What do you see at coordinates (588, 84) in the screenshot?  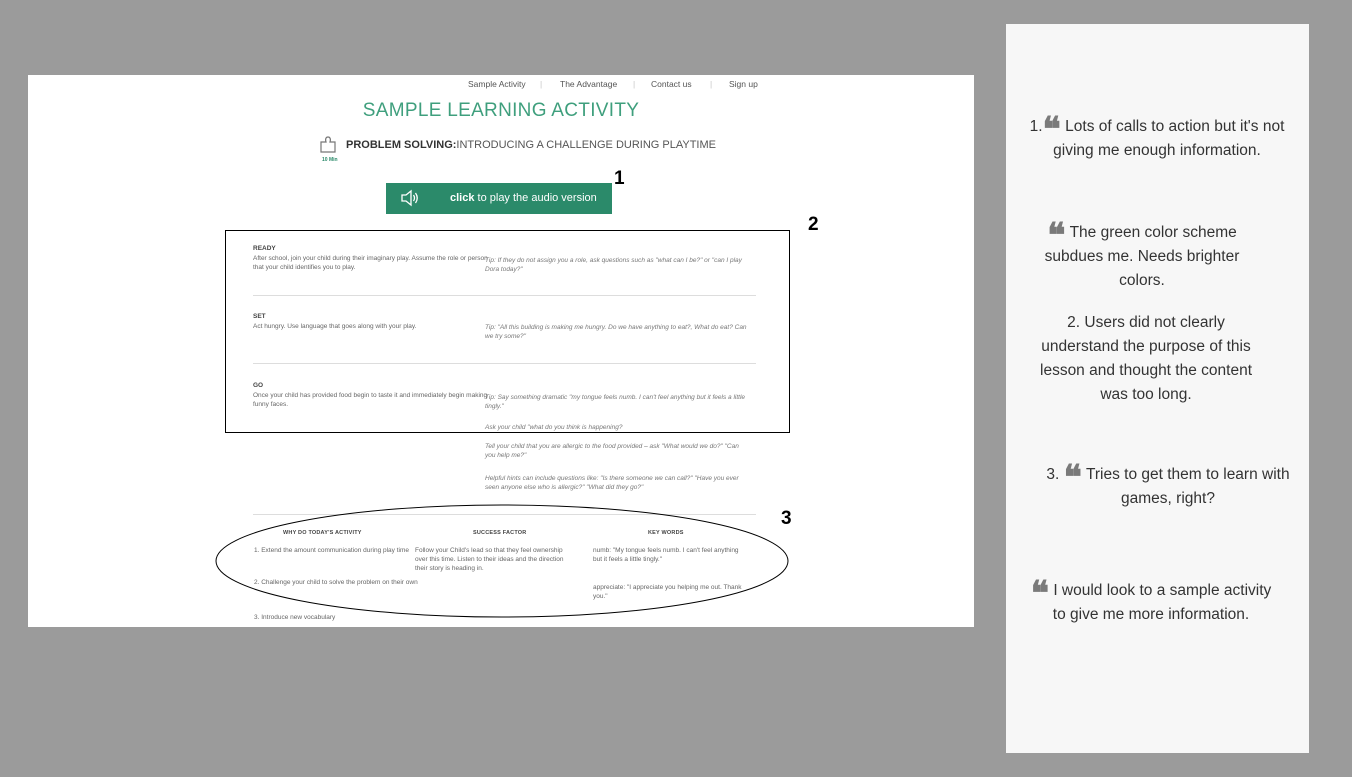 I see `nav-the-advantage: The Advantage` at bounding box center [588, 84].